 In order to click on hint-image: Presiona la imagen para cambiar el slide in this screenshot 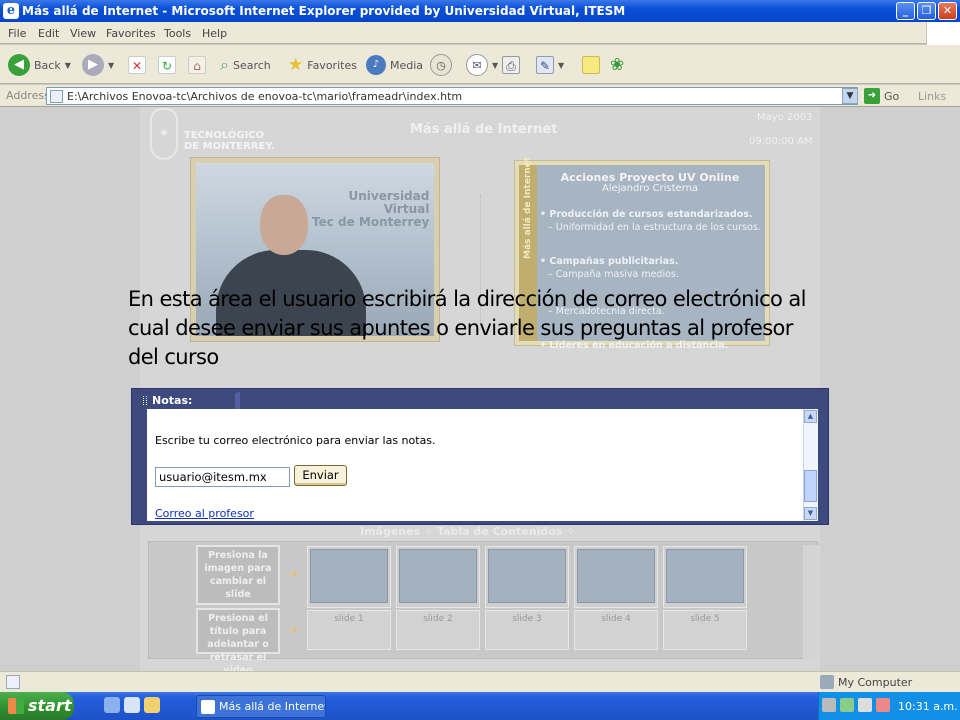, I will do `click(238, 575)`.